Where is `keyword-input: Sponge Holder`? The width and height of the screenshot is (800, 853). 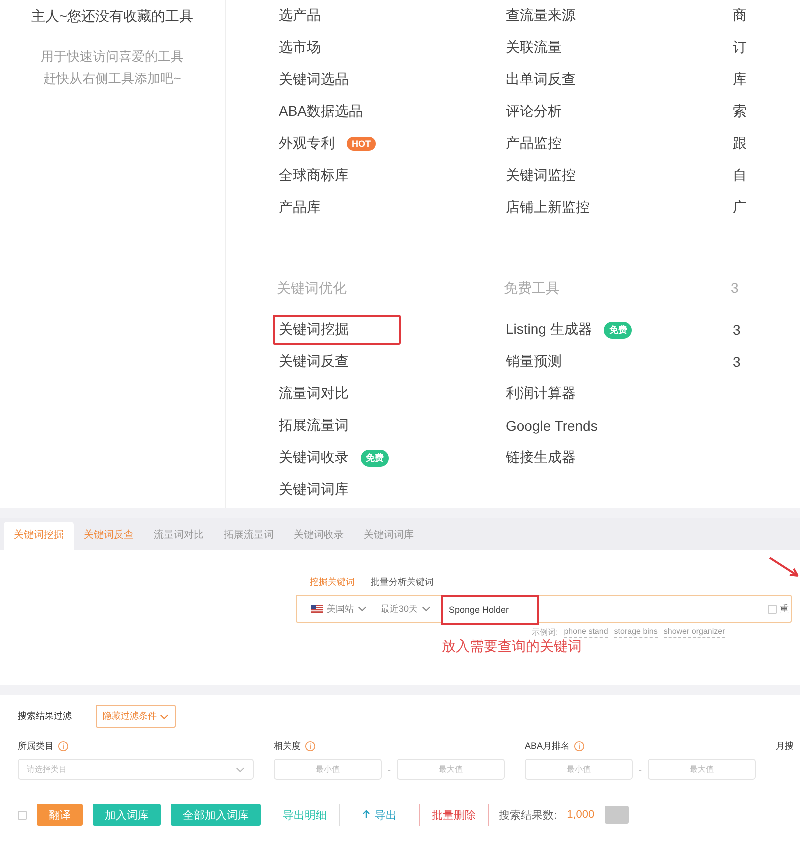
keyword-input: Sponge Holder is located at coordinates (490, 610).